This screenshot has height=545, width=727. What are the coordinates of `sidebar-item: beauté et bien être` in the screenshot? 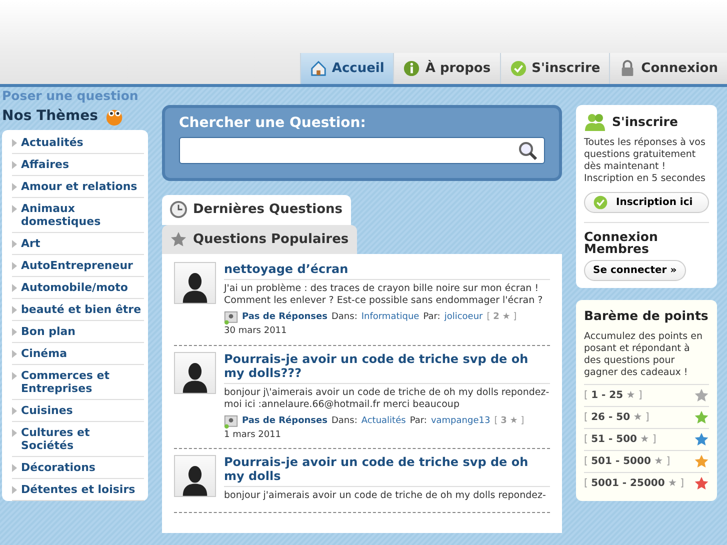 It's located at (78, 310).